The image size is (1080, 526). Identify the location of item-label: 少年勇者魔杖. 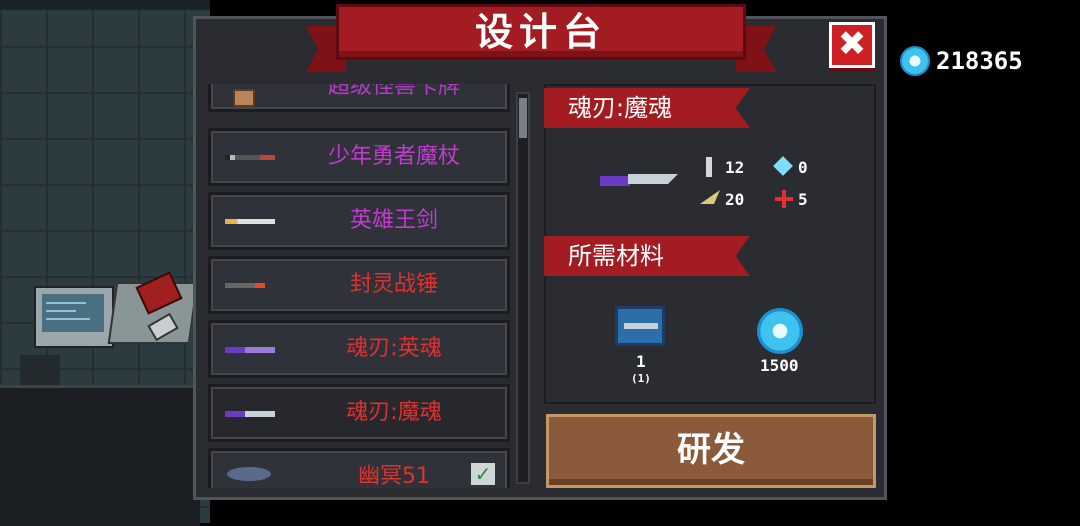
(393, 156).